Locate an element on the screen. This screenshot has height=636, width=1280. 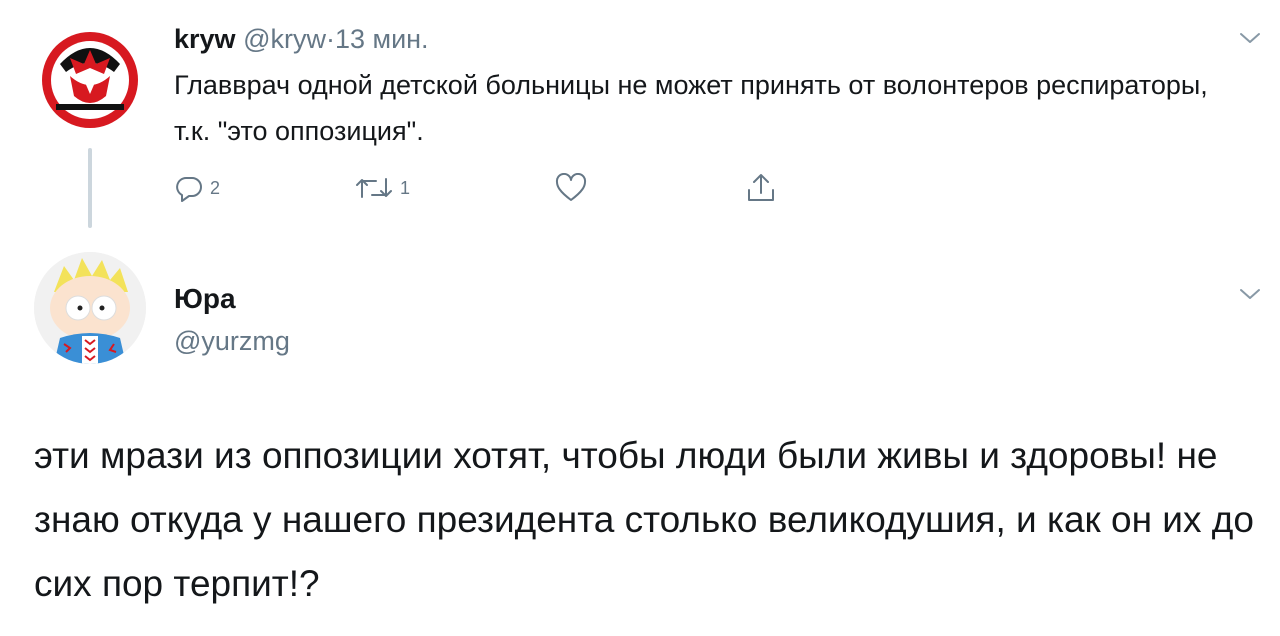
avatar-kryw is located at coordinates (90, 80).